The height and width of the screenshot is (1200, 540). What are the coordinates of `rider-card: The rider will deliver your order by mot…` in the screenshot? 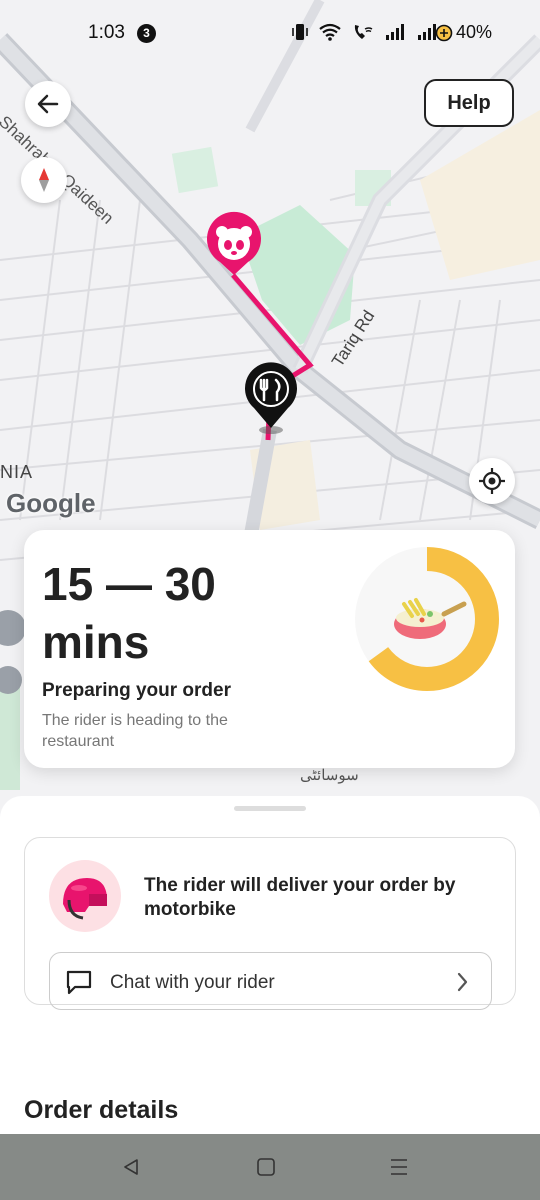 It's located at (270, 923).